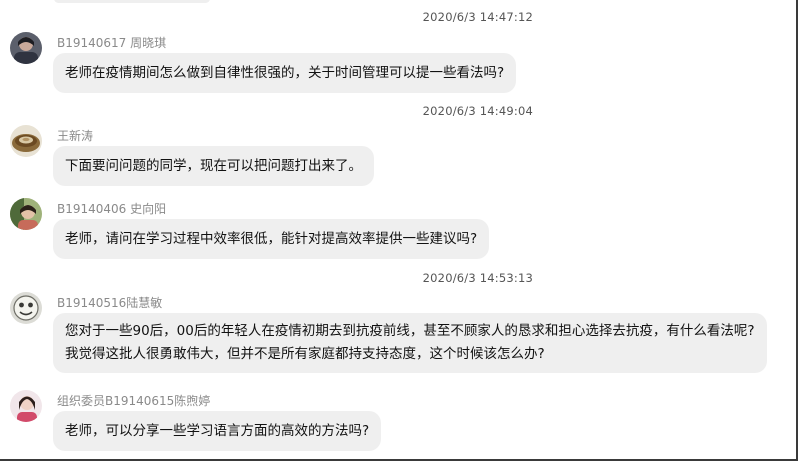  Describe the element at coordinates (477, 111) in the screenshot. I see `message-timestamp: 2020/6/3 14:49:04` at that location.